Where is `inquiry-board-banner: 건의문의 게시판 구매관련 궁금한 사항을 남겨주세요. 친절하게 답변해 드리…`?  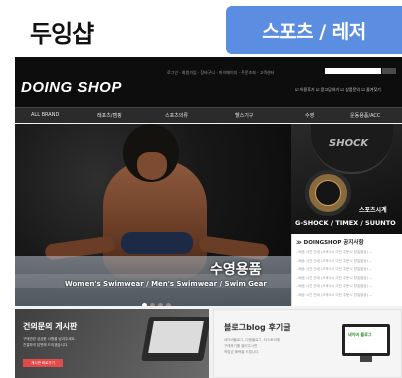 inquiry-board-banner: 건의문의 게시판 구매관련 궁금한 사항을 남겨주세요. 친절하게 답변해 드리… is located at coordinates (112, 343).